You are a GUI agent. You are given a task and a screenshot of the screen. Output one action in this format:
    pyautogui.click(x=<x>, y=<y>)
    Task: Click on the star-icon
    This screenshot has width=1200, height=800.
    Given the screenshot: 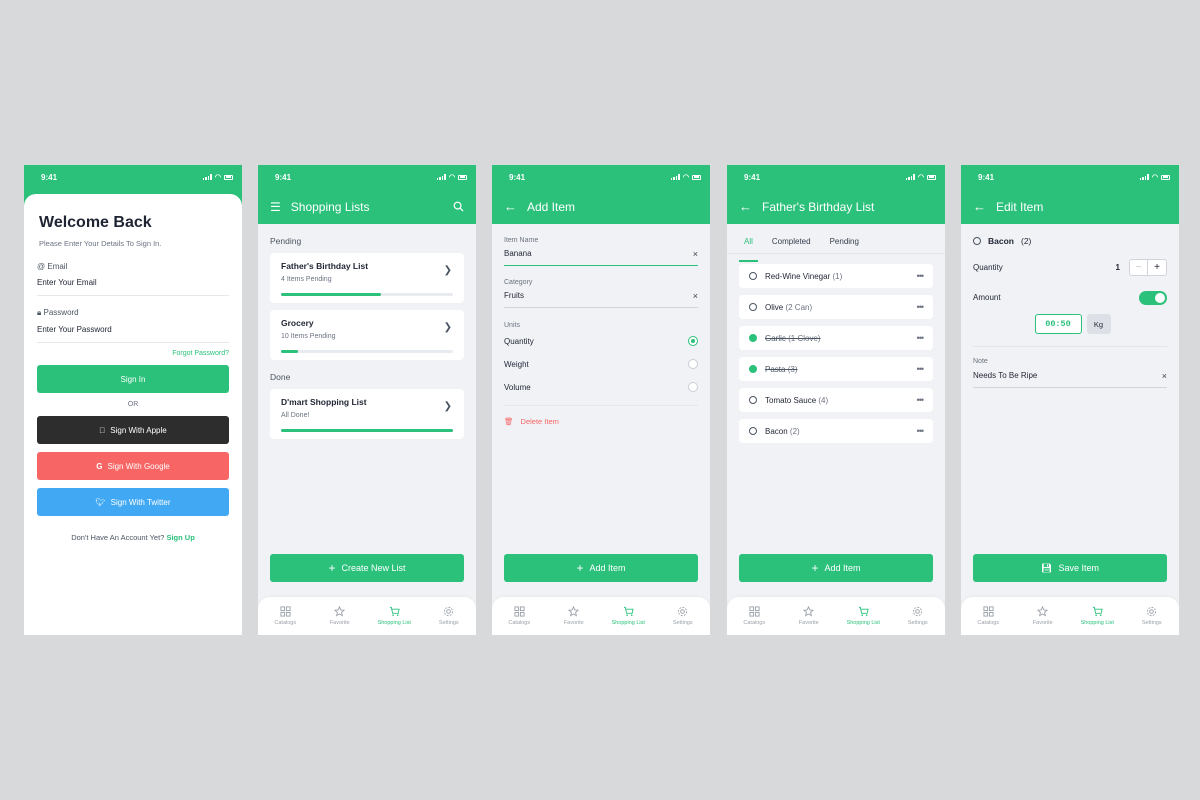 What is the action you would take?
    pyautogui.click(x=808, y=611)
    